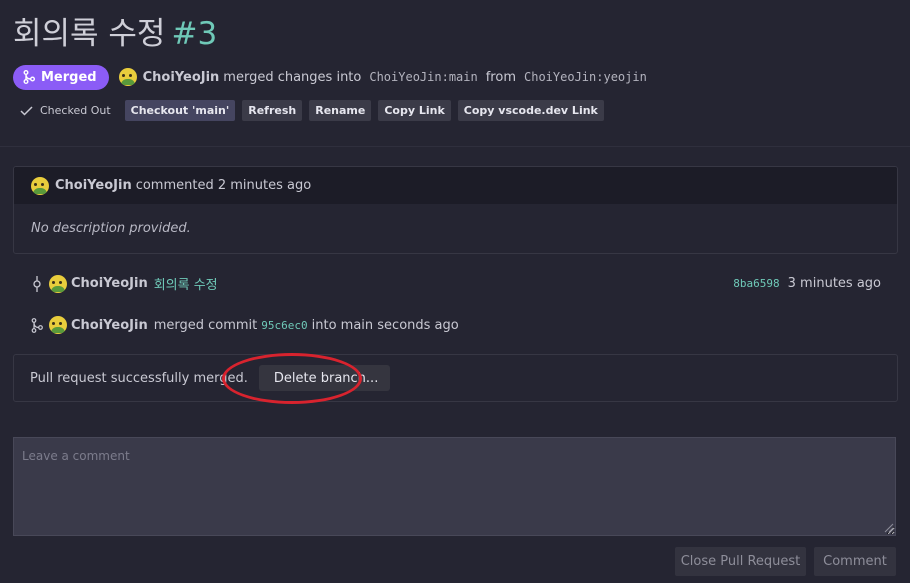 Image resolution: width=910 pixels, height=583 pixels. I want to click on author-link: ChoiYeoJin, so click(181, 77).